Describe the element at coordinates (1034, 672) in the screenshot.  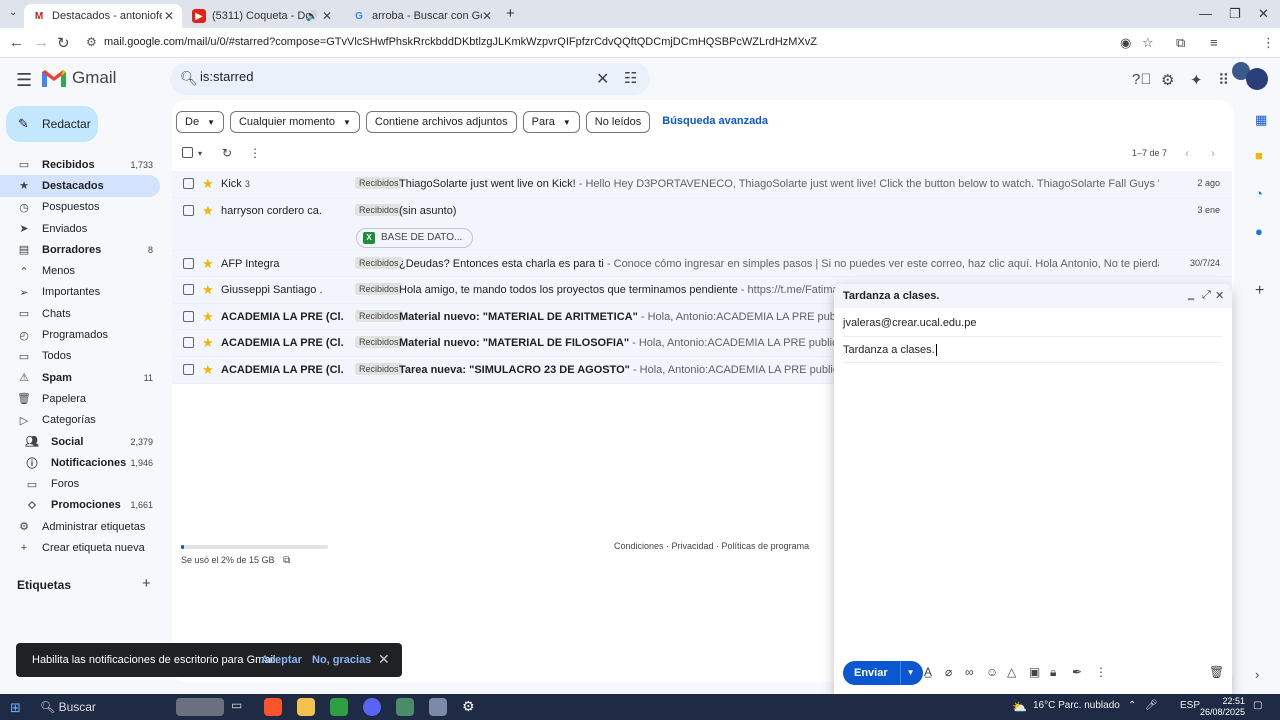
I see `photo-icon: ▣` at that location.